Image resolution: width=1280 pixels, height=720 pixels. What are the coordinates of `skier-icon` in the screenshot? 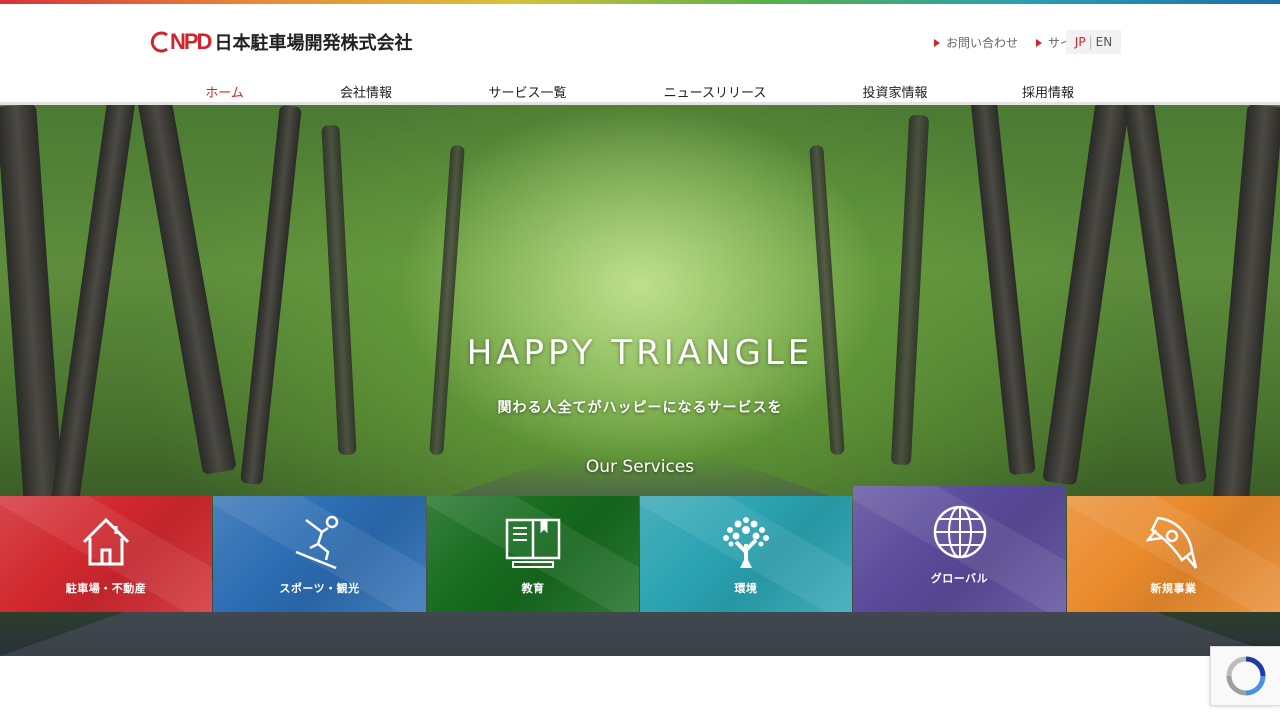 It's located at (316, 542).